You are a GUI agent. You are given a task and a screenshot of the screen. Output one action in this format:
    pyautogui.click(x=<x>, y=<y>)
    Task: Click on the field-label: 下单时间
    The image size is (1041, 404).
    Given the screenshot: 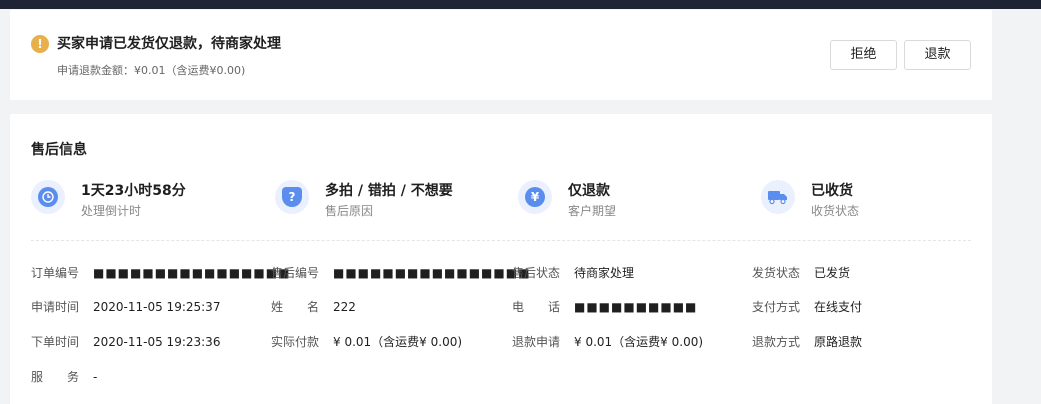 What is the action you would take?
    pyautogui.click(x=55, y=342)
    